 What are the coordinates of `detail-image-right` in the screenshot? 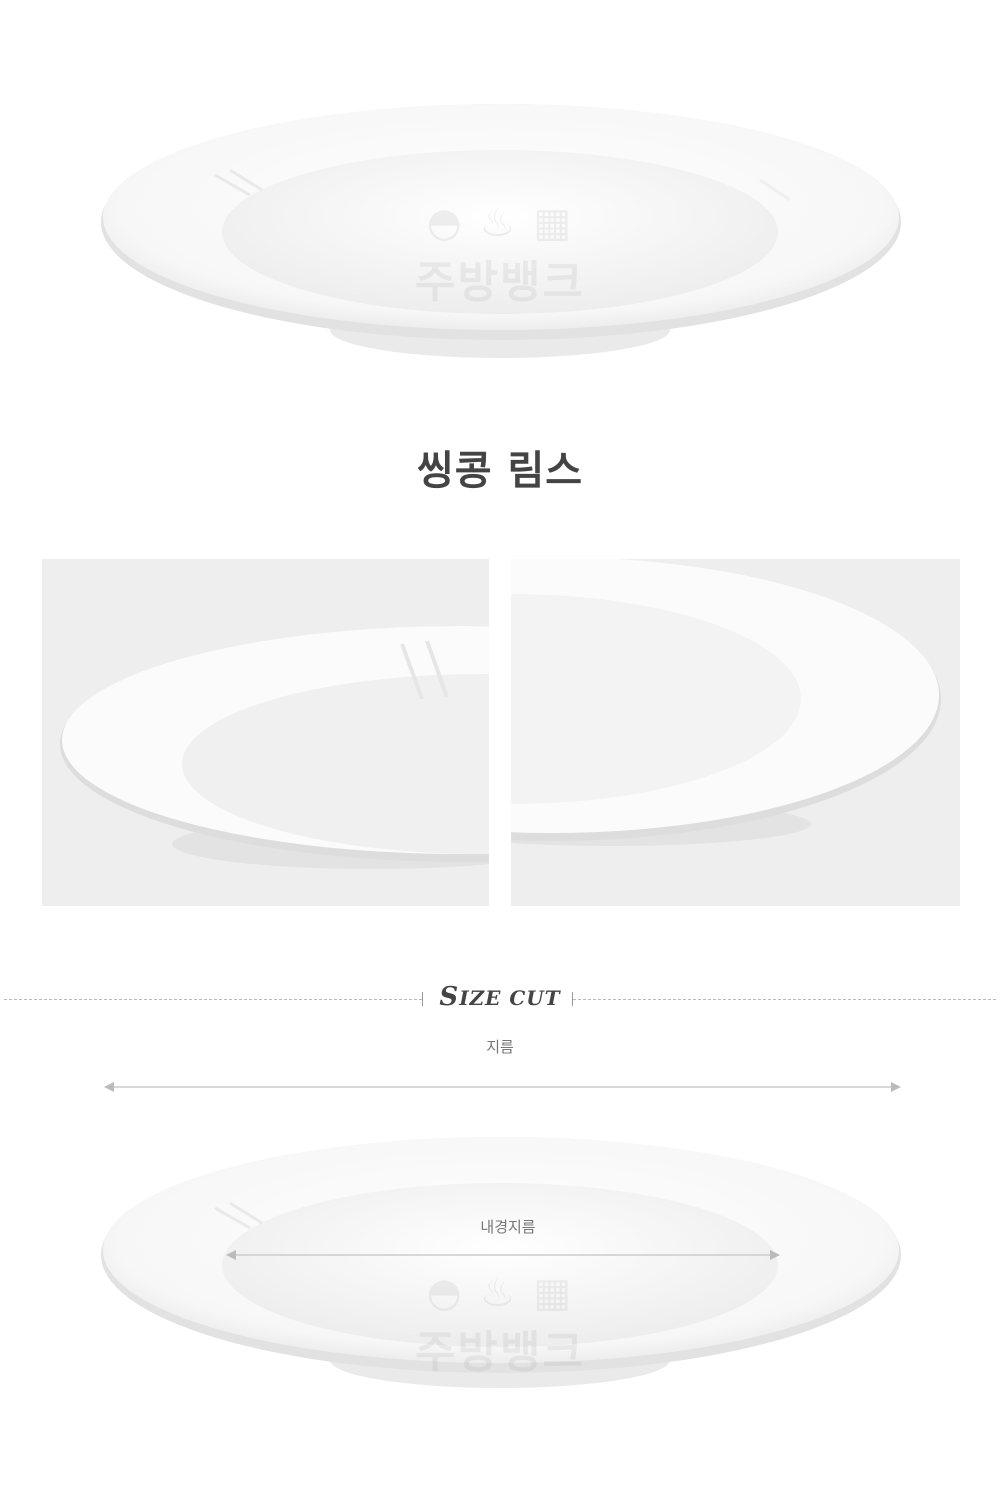 It's located at (735, 732).